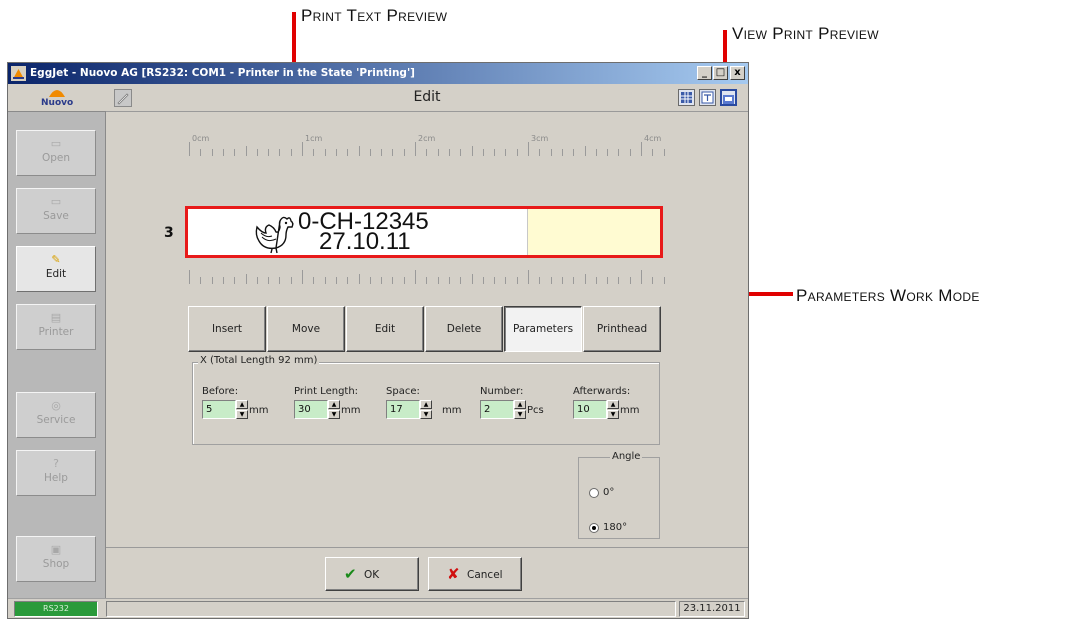  I want to click on nav-printer-label: Printer, so click(56, 332).